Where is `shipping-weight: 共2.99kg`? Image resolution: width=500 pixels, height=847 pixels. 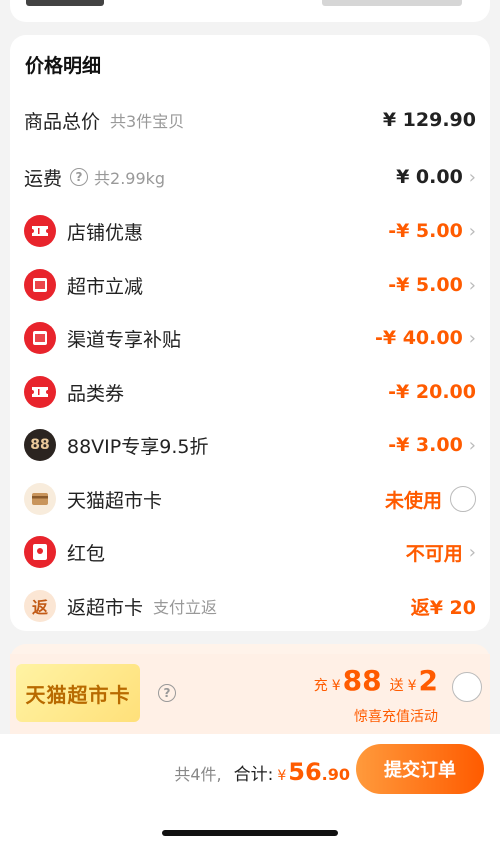 shipping-weight: 共2.99kg is located at coordinates (130, 178).